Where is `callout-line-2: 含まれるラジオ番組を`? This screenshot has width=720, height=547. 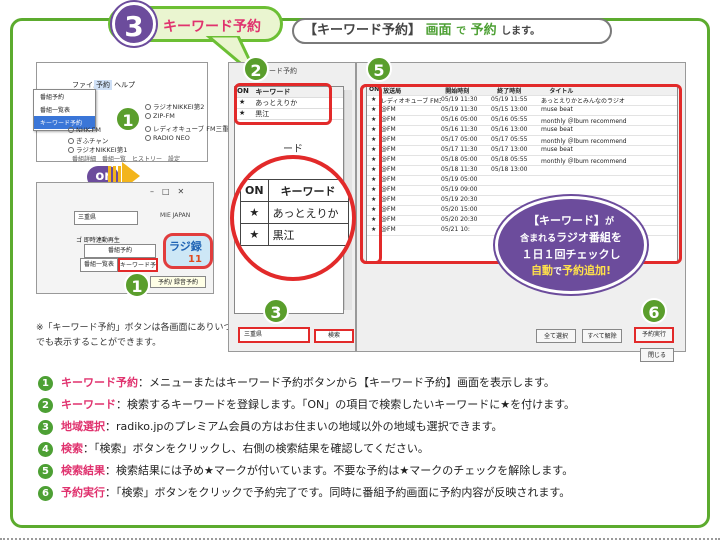 callout-line-2: 含まれるラジオ番組を is located at coordinates (571, 237).